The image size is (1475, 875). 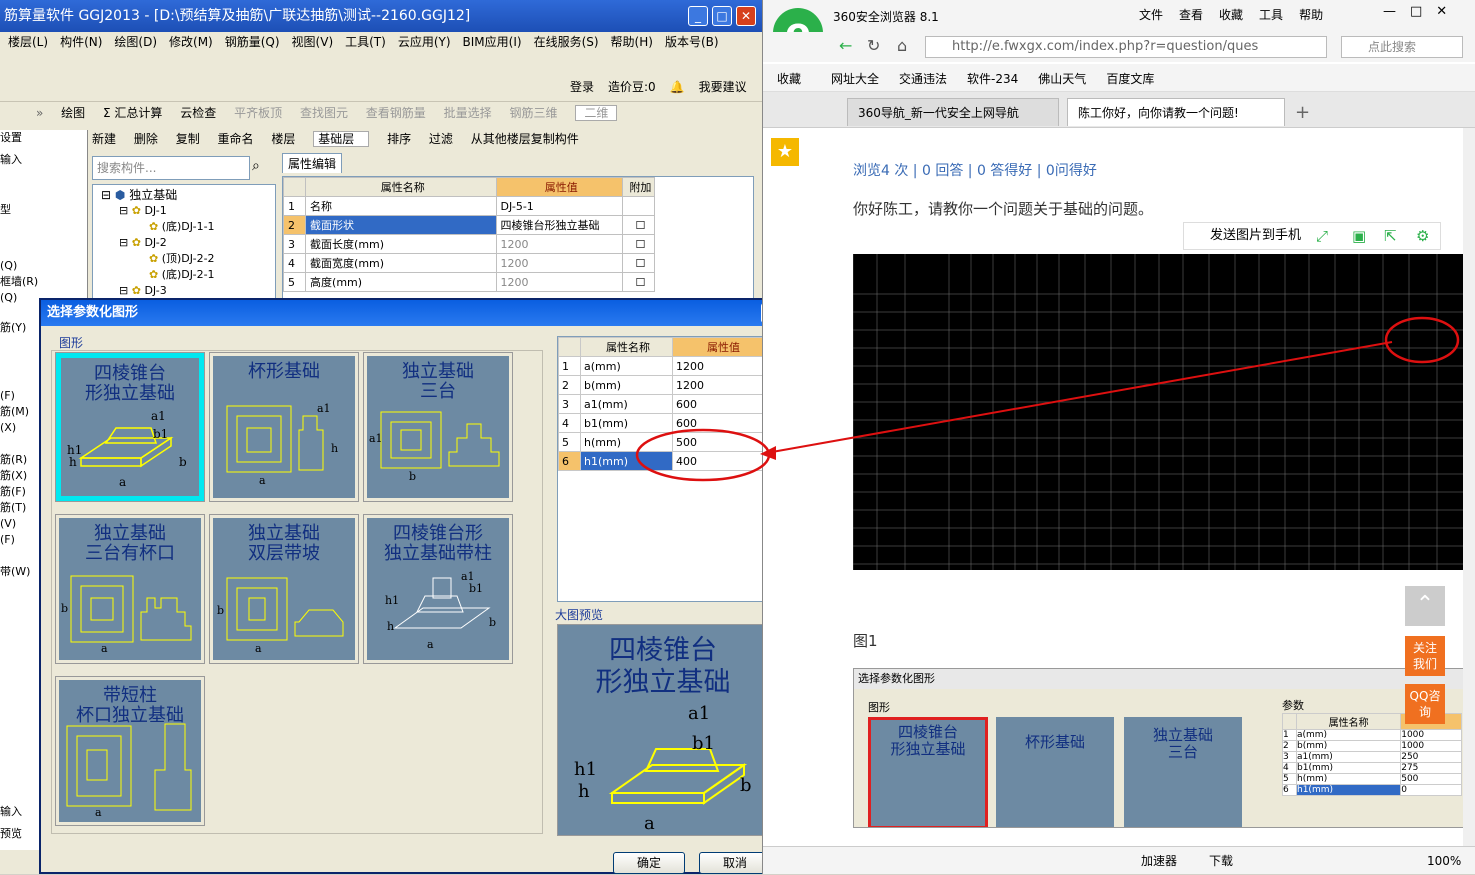 What do you see at coordinates (665, 442) in the screenshot?
I see `param-row: 5 h(mm) 500` at bounding box center [665, 442].